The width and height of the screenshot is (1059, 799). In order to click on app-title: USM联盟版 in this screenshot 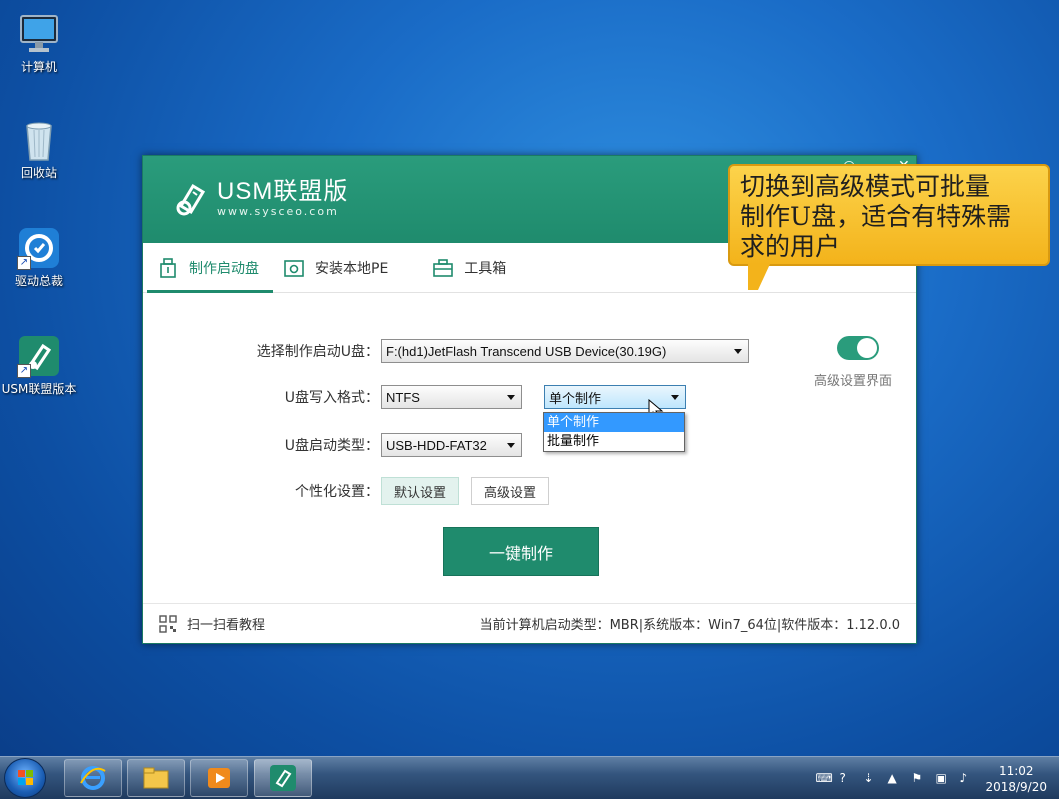, I will do `click(283, 191)`.